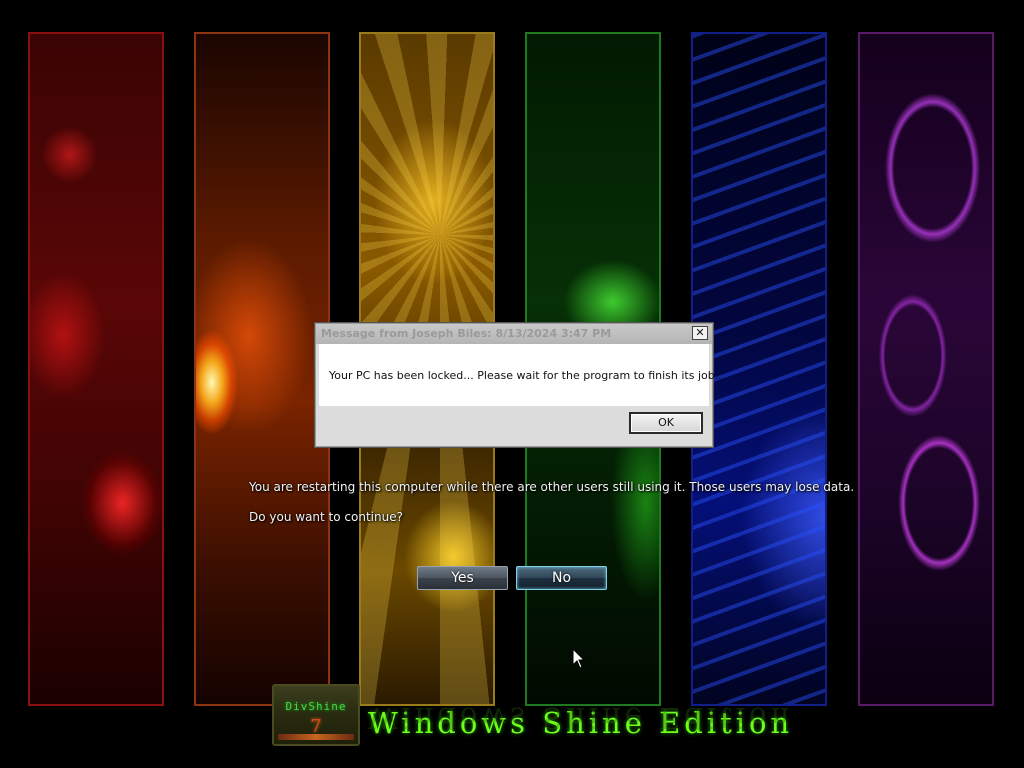 This screenshot has width=1024, height=768. I want to click on wallpaper-panel-red, so click(96, 369).